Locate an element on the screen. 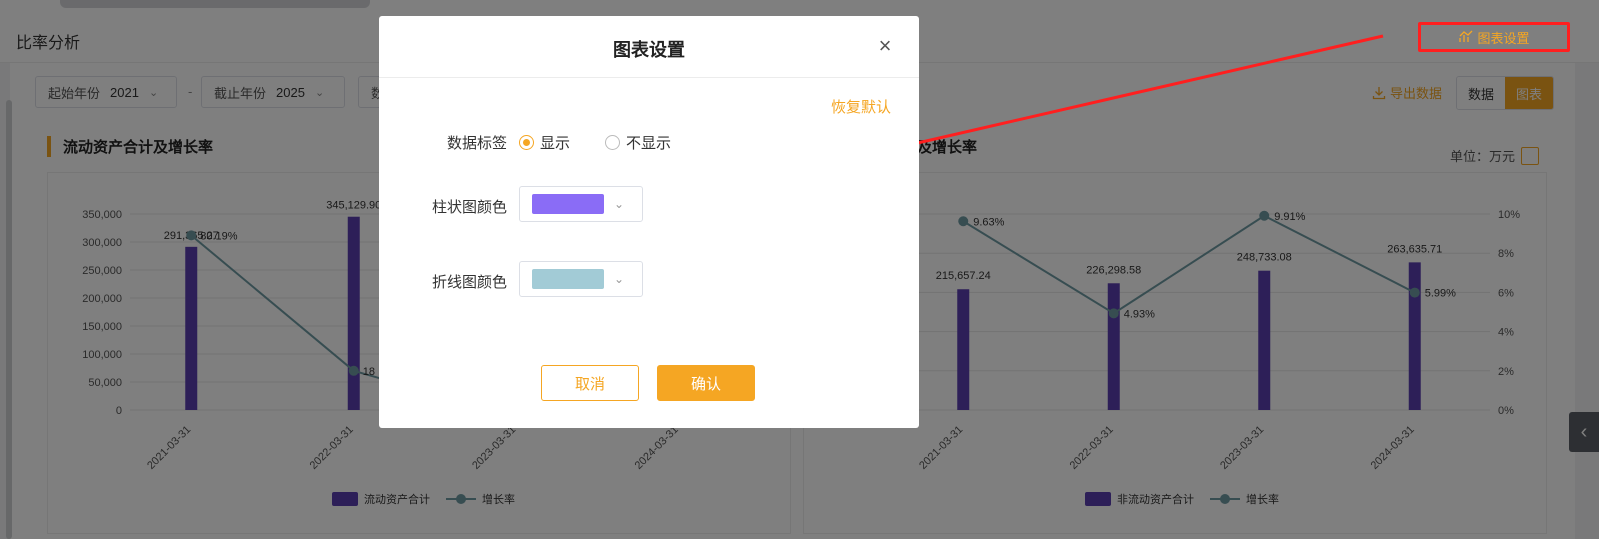  radio-checked-icon is located at coordinates (526, 142).